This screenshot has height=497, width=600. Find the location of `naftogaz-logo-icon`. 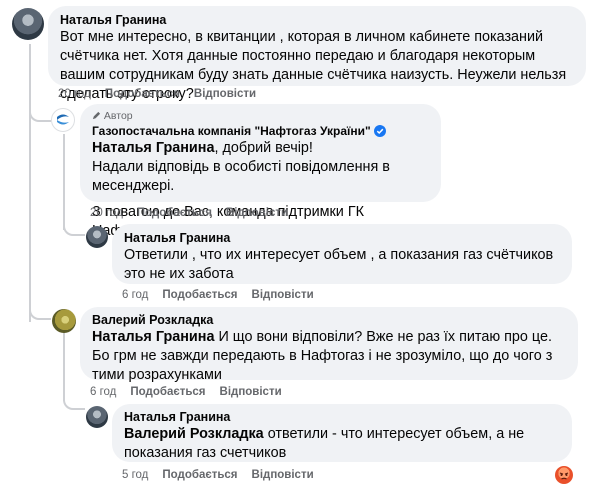

naftogaz-logo-icon is located at coordinates (63, 120).